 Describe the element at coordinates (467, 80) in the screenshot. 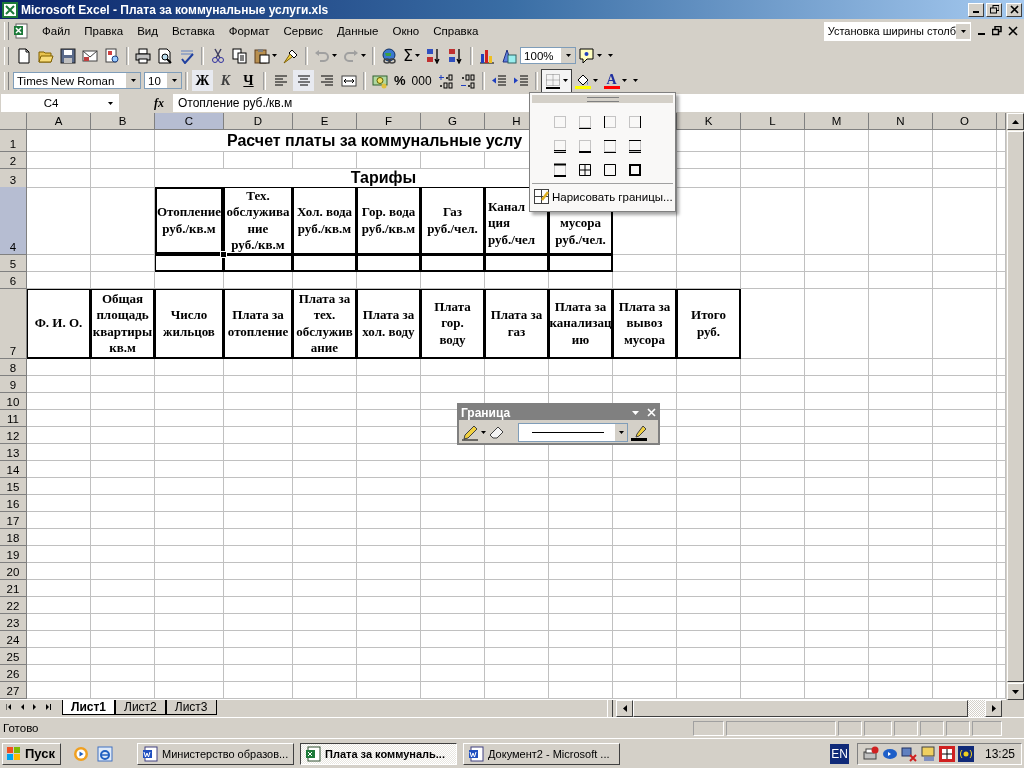

I see `decrease-decimal-icon` at that location.